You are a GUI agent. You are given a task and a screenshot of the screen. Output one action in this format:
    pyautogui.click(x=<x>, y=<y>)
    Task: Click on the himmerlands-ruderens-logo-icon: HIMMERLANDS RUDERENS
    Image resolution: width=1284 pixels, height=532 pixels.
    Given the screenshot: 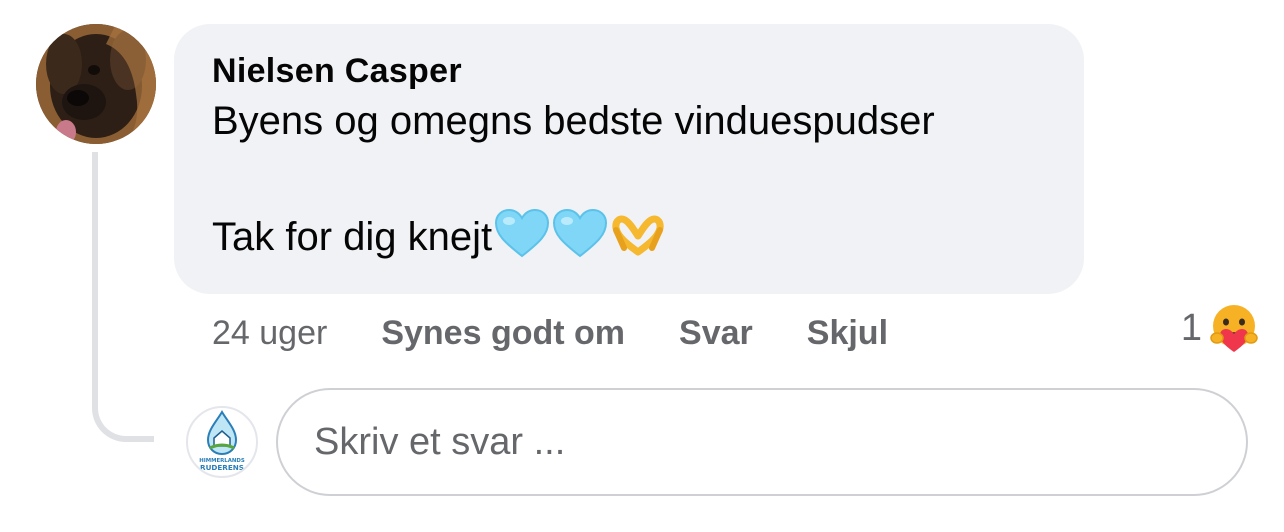 What is the action you would take?
    pyautogui.click(x=222, y=441)
    